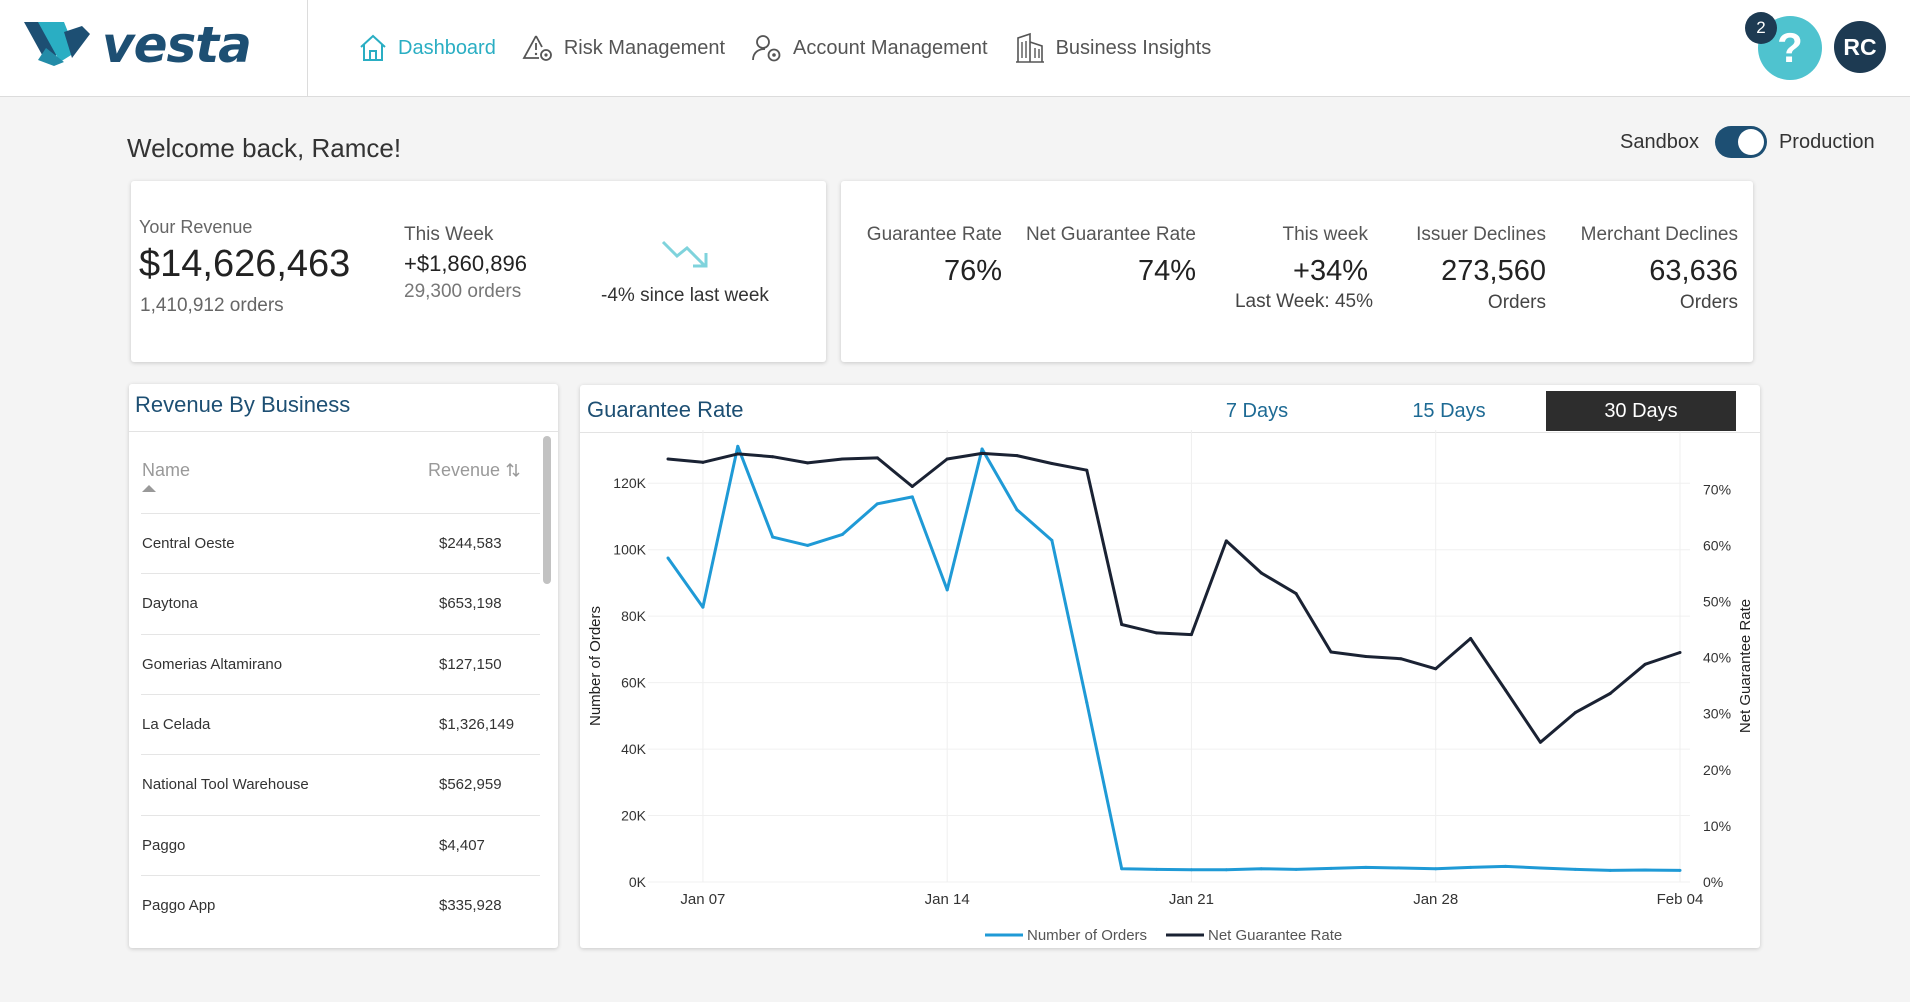  What do you see at coordinates (1112, 48) in the screenshot?
I see `nav-business-insights: Business Insights` at bounding box center [1112, 48].